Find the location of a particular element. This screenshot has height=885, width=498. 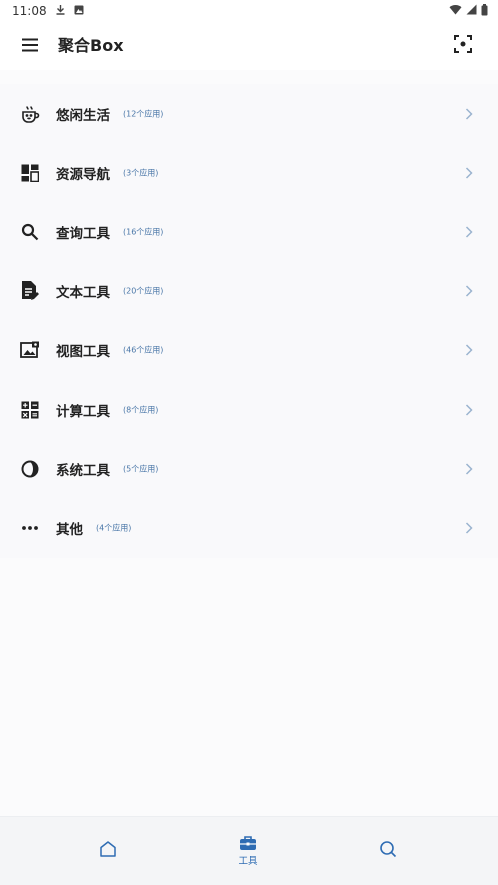

category-item-query-tools: 查询工具 (16个应用) is located at coordinates (249, 231).